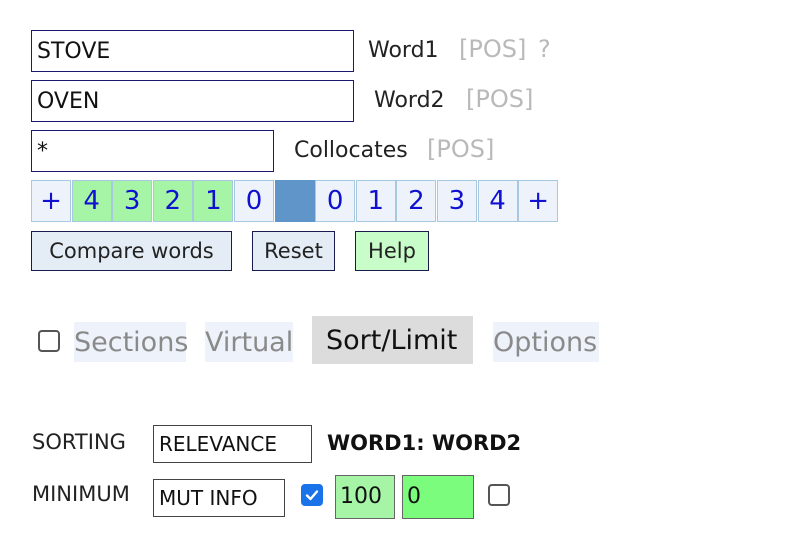 The height and width of the screenshot is (539, 787). Describe the element at coordinates (213, 201) in the screenshot. I see `window-left-1: 1` at that location.